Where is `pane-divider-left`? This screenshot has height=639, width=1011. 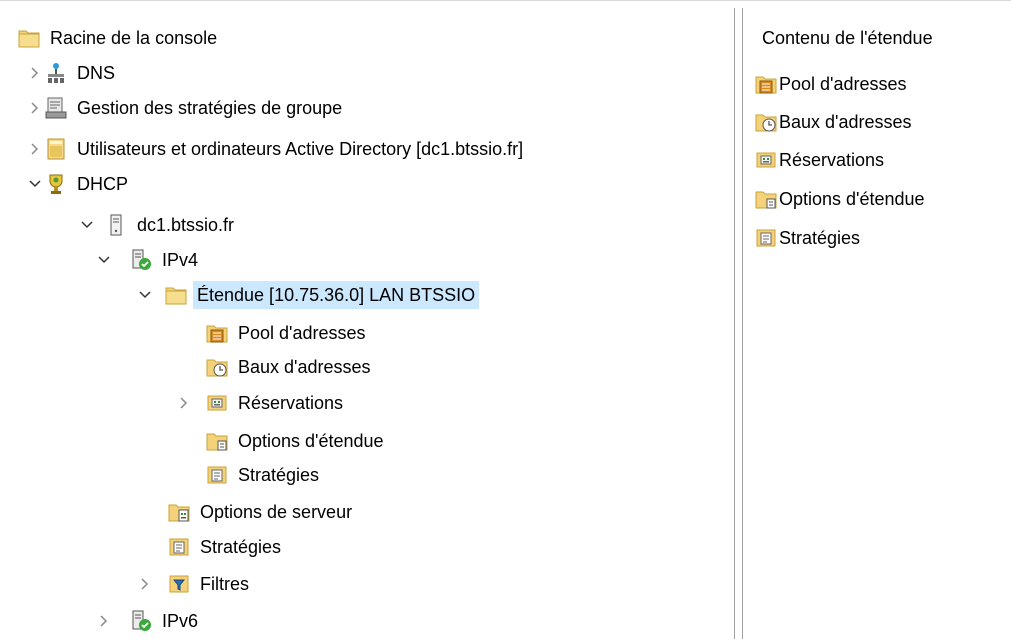 pane-divider-left is located at coordinates (734, 323).